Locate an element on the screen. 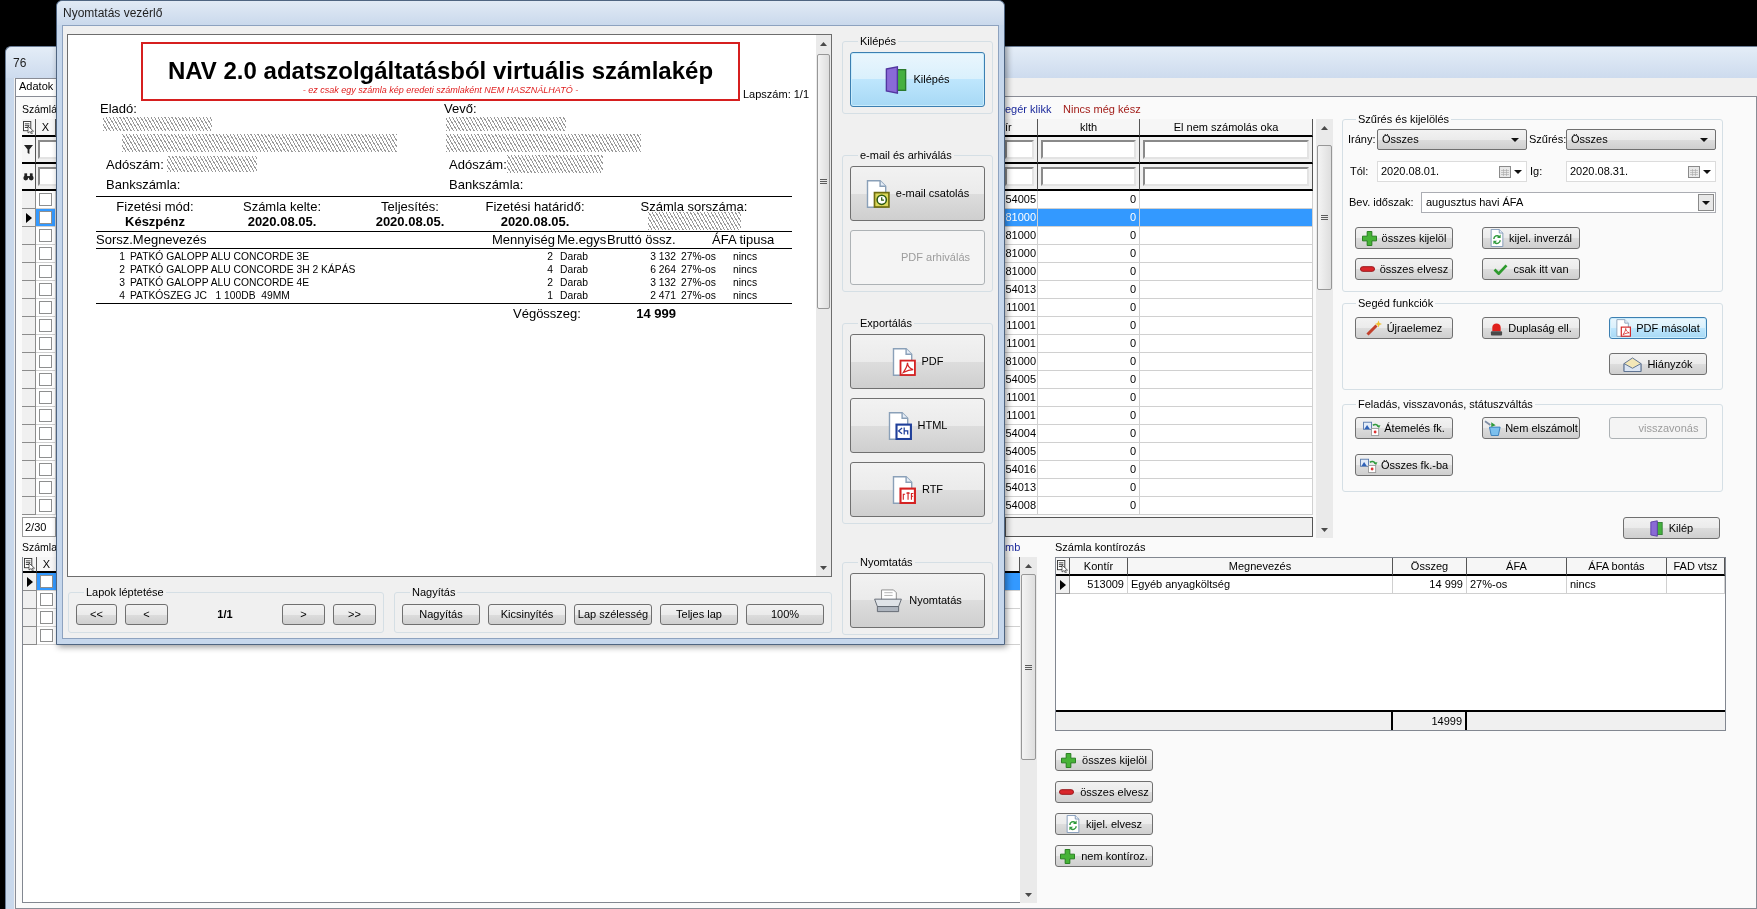  command-button: Duplaság ell. is located at coordinates (1531, 328).